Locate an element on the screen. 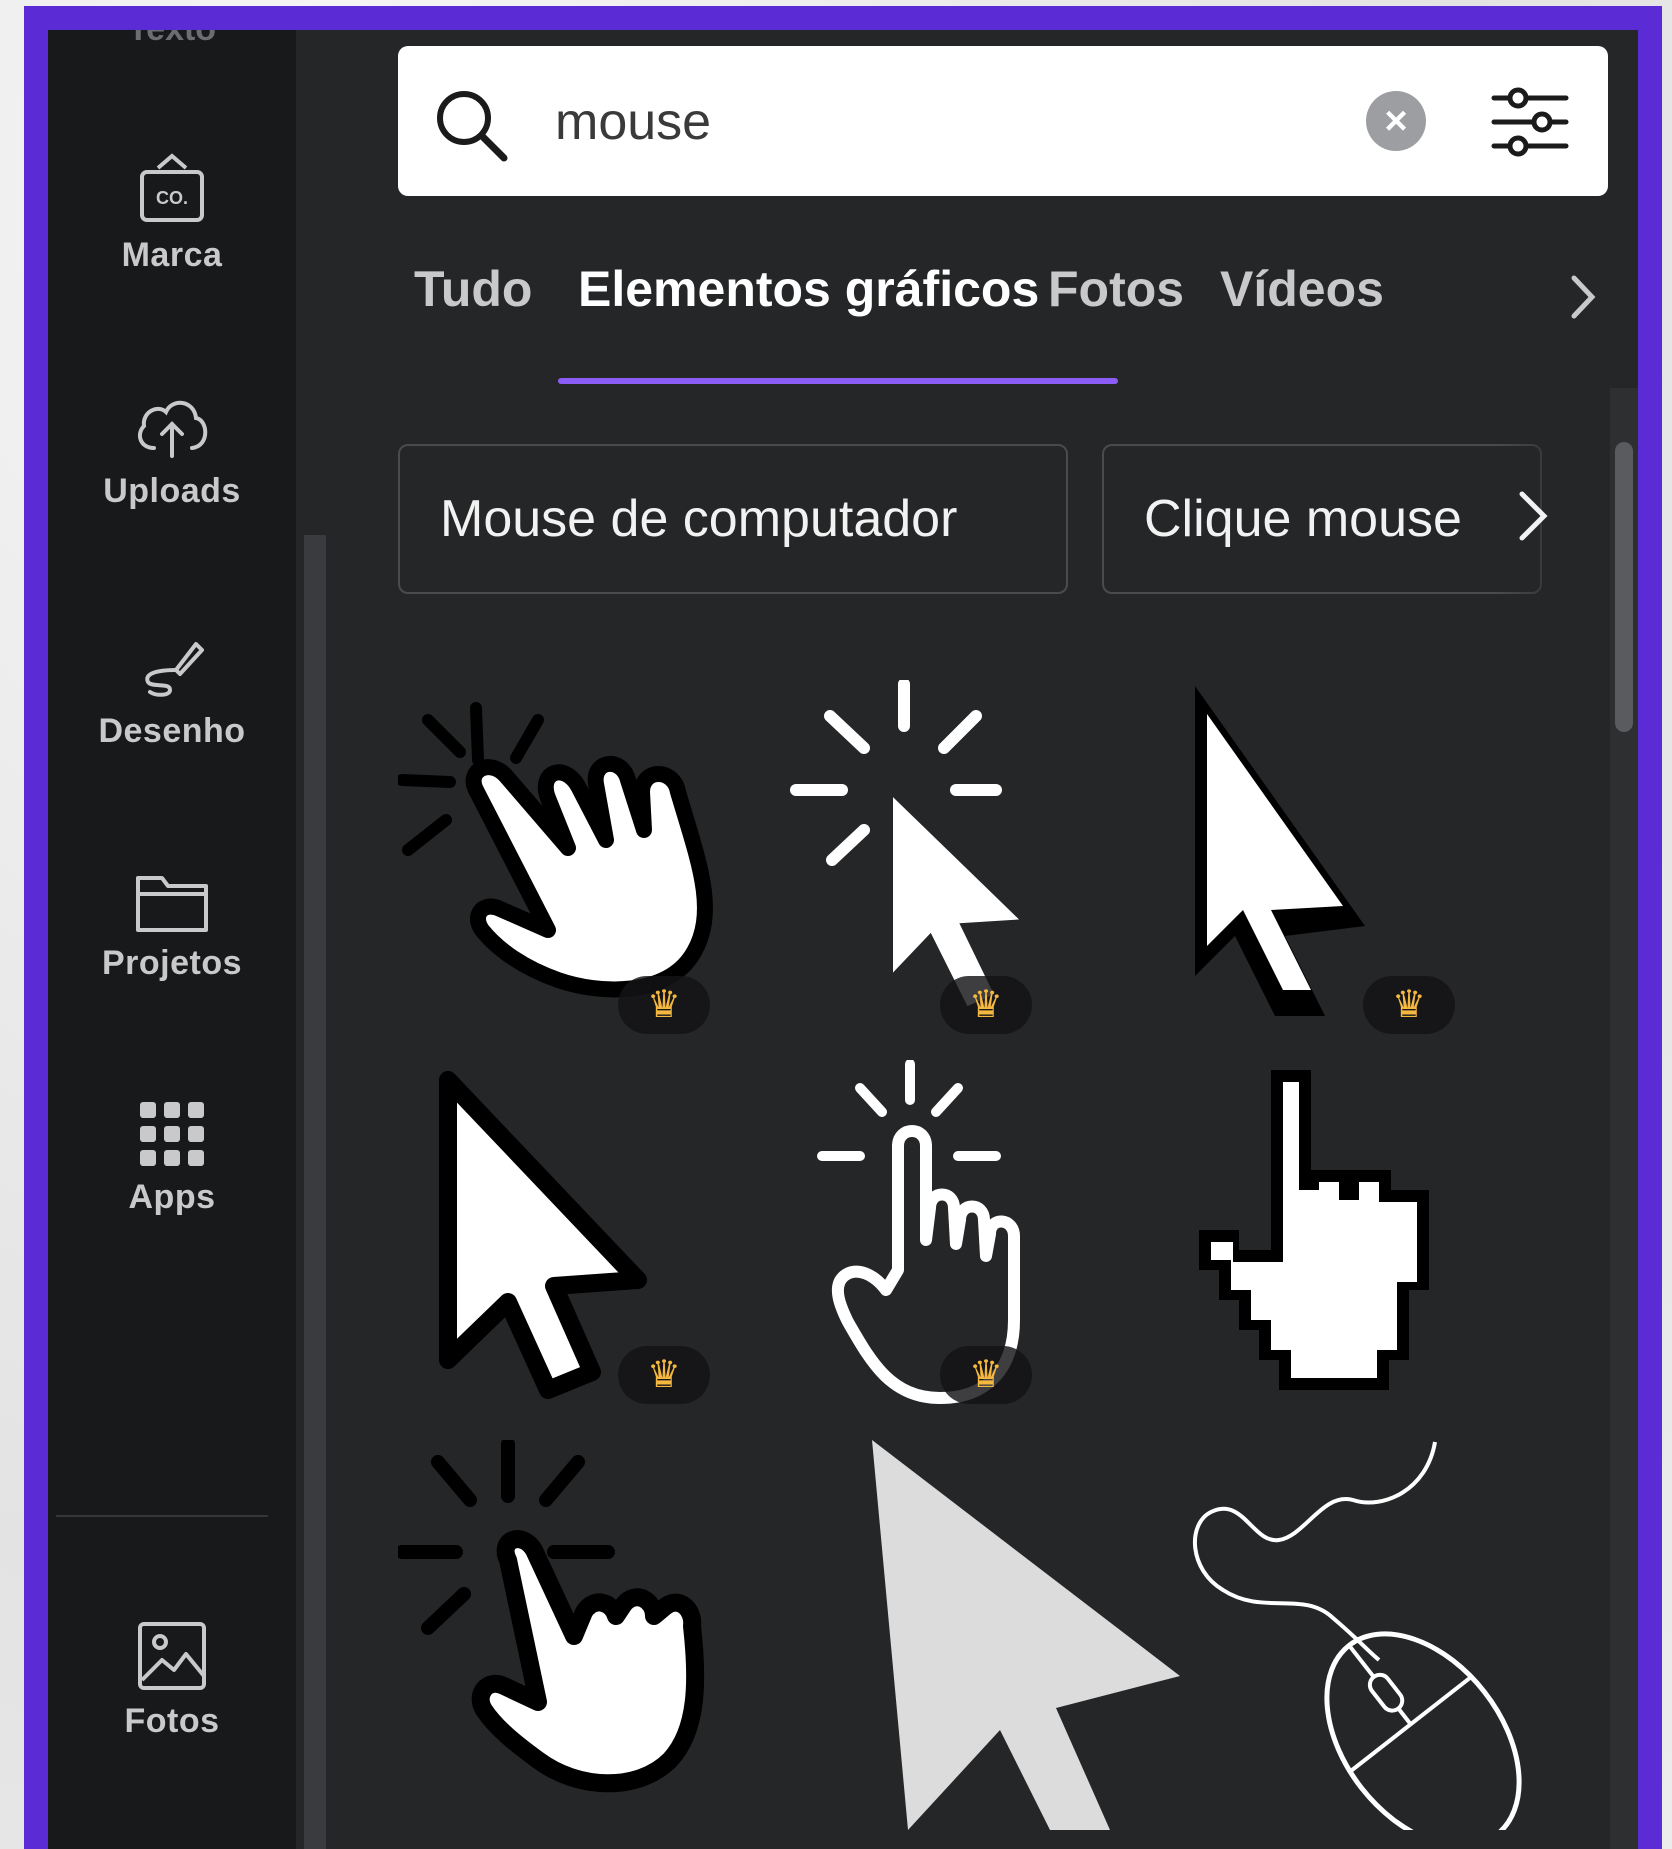 This screenshot has height=1849, width=1672. sidebar-item-label: Apps is located at coordinates (172, 1197).